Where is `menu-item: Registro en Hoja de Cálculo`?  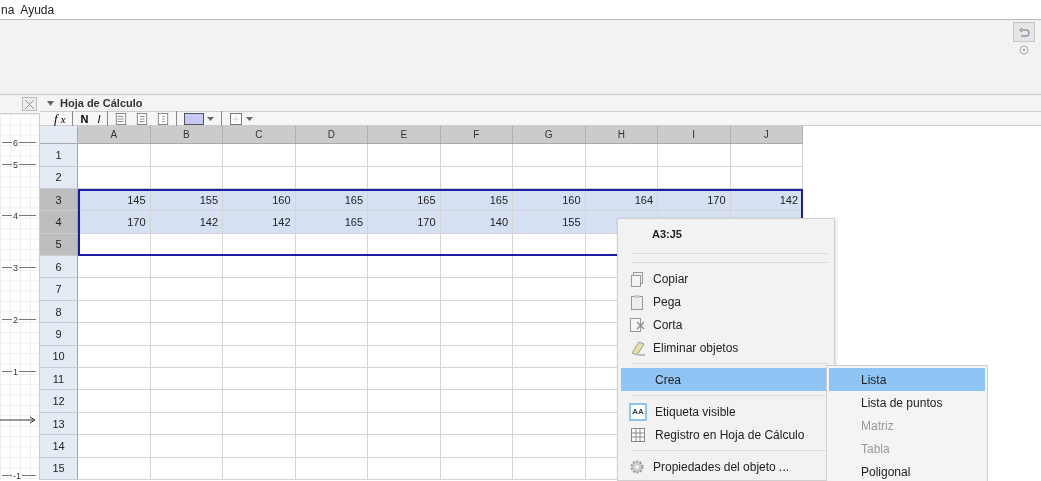
menu-item: Registro en Hoja de Cálculo is located at coordinates (726, 434).